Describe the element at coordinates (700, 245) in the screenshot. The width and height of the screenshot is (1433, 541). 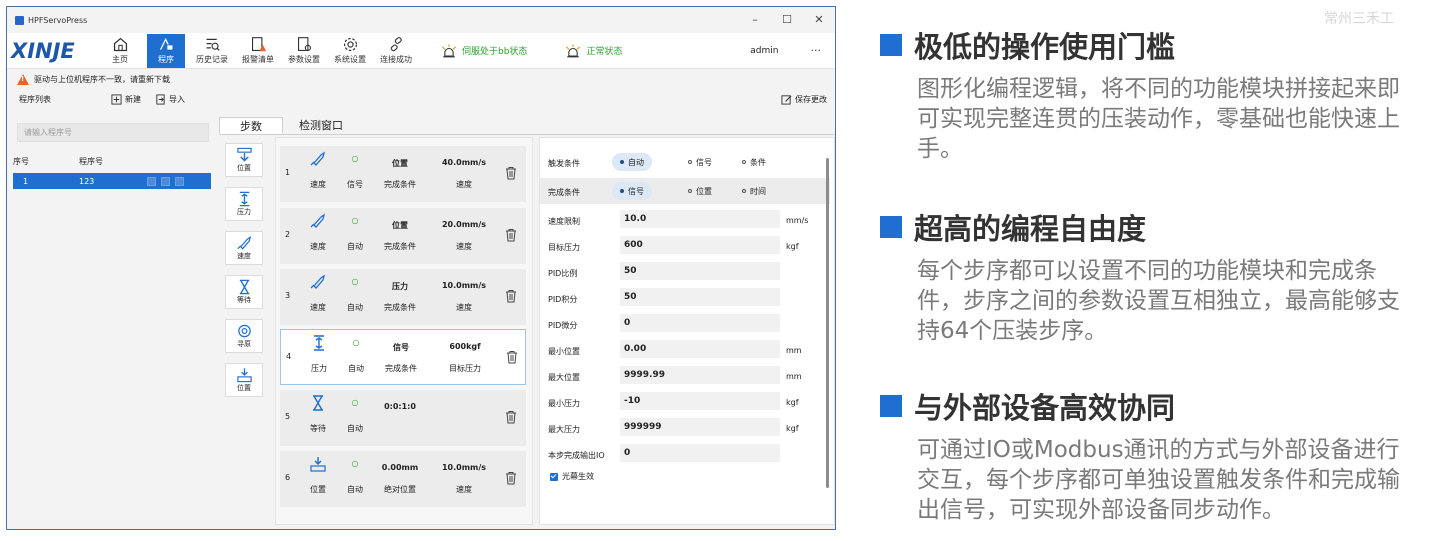
I see `field-input: 600` at that location.